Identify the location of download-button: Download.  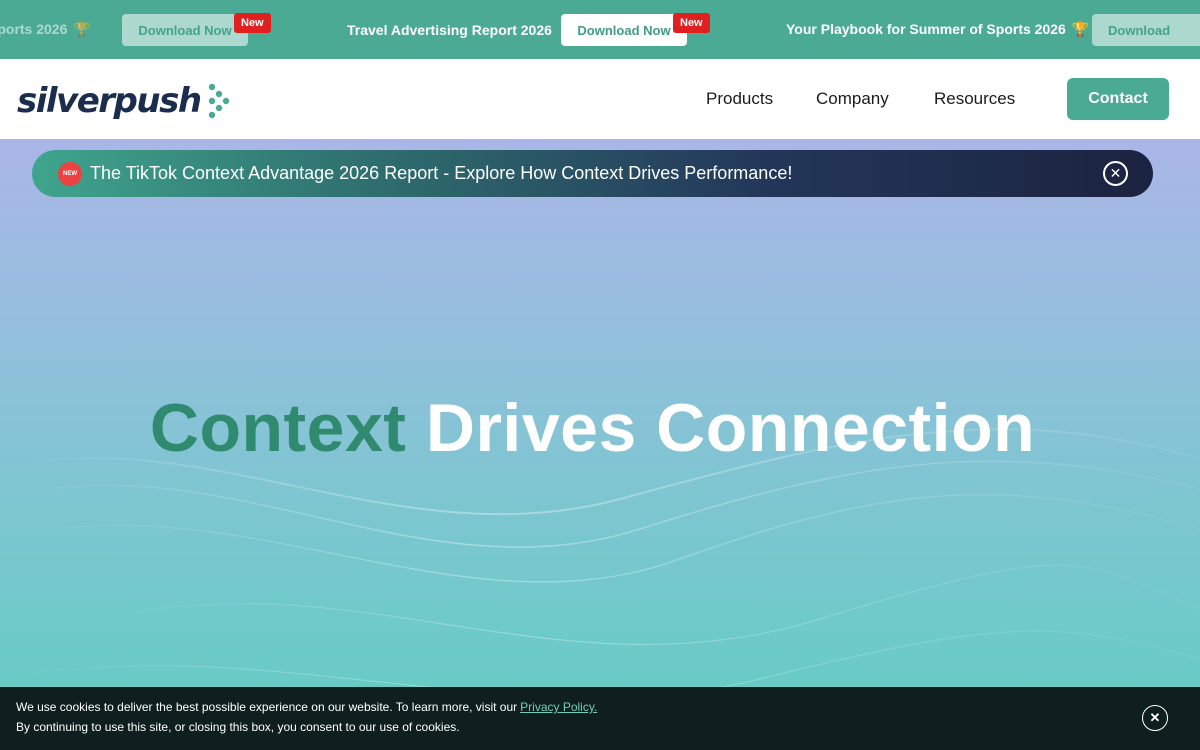
(1146, 30).